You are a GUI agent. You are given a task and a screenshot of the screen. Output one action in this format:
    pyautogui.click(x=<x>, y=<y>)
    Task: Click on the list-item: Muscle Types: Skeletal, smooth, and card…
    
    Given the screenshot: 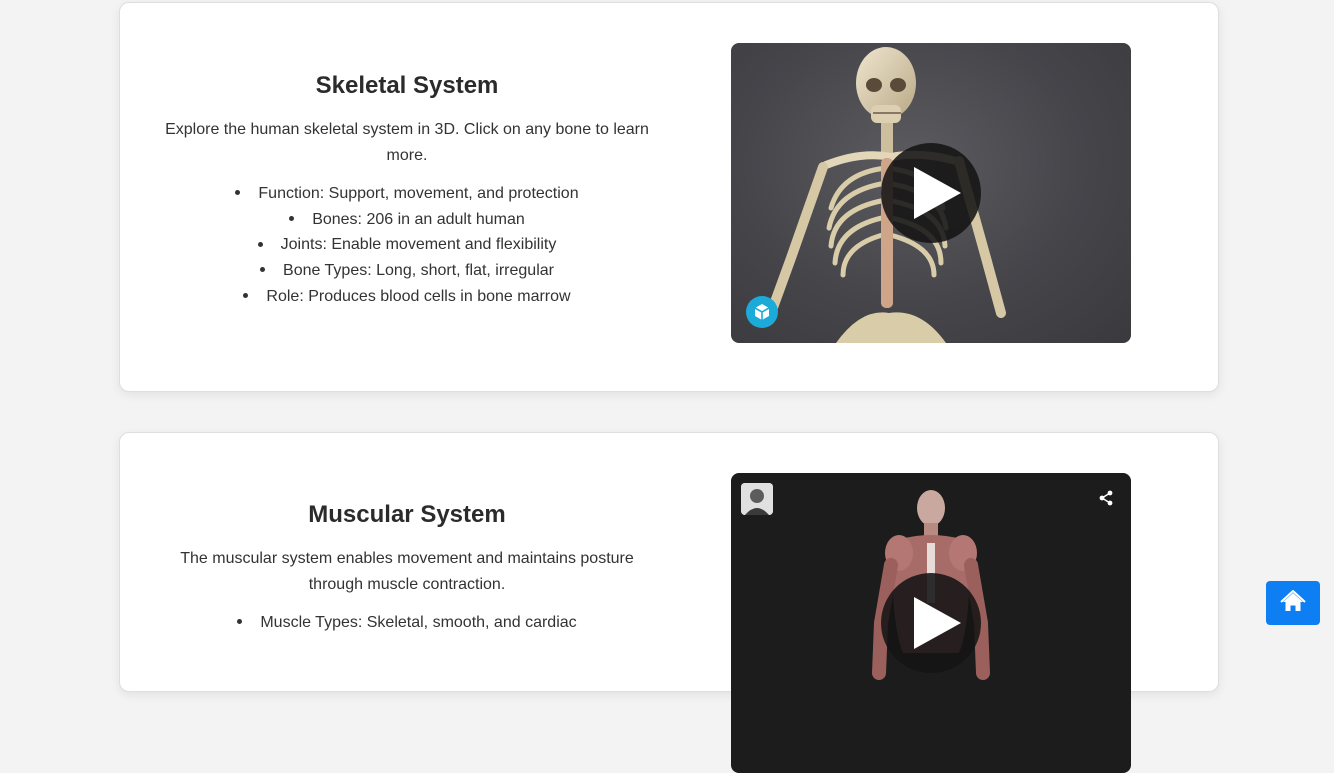 What is the action you would take?
    pyautogui.click(x=407, y=623)
    